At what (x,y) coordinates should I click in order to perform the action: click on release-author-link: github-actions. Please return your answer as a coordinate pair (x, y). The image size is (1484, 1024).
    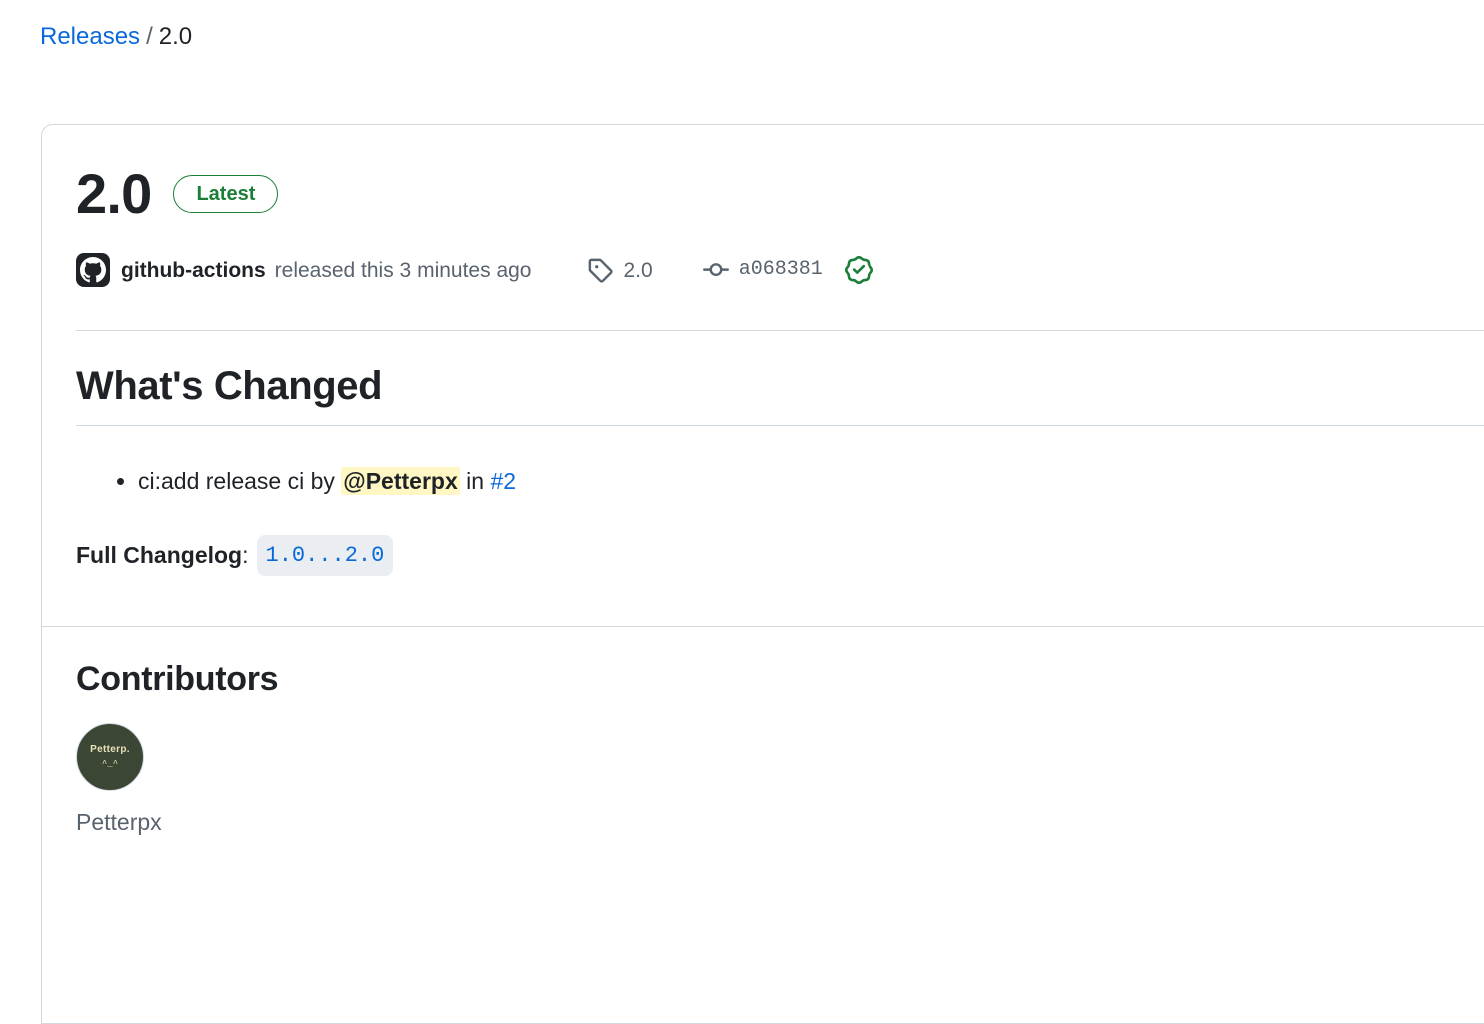
    Looking at the image, I should click on (193, 270).